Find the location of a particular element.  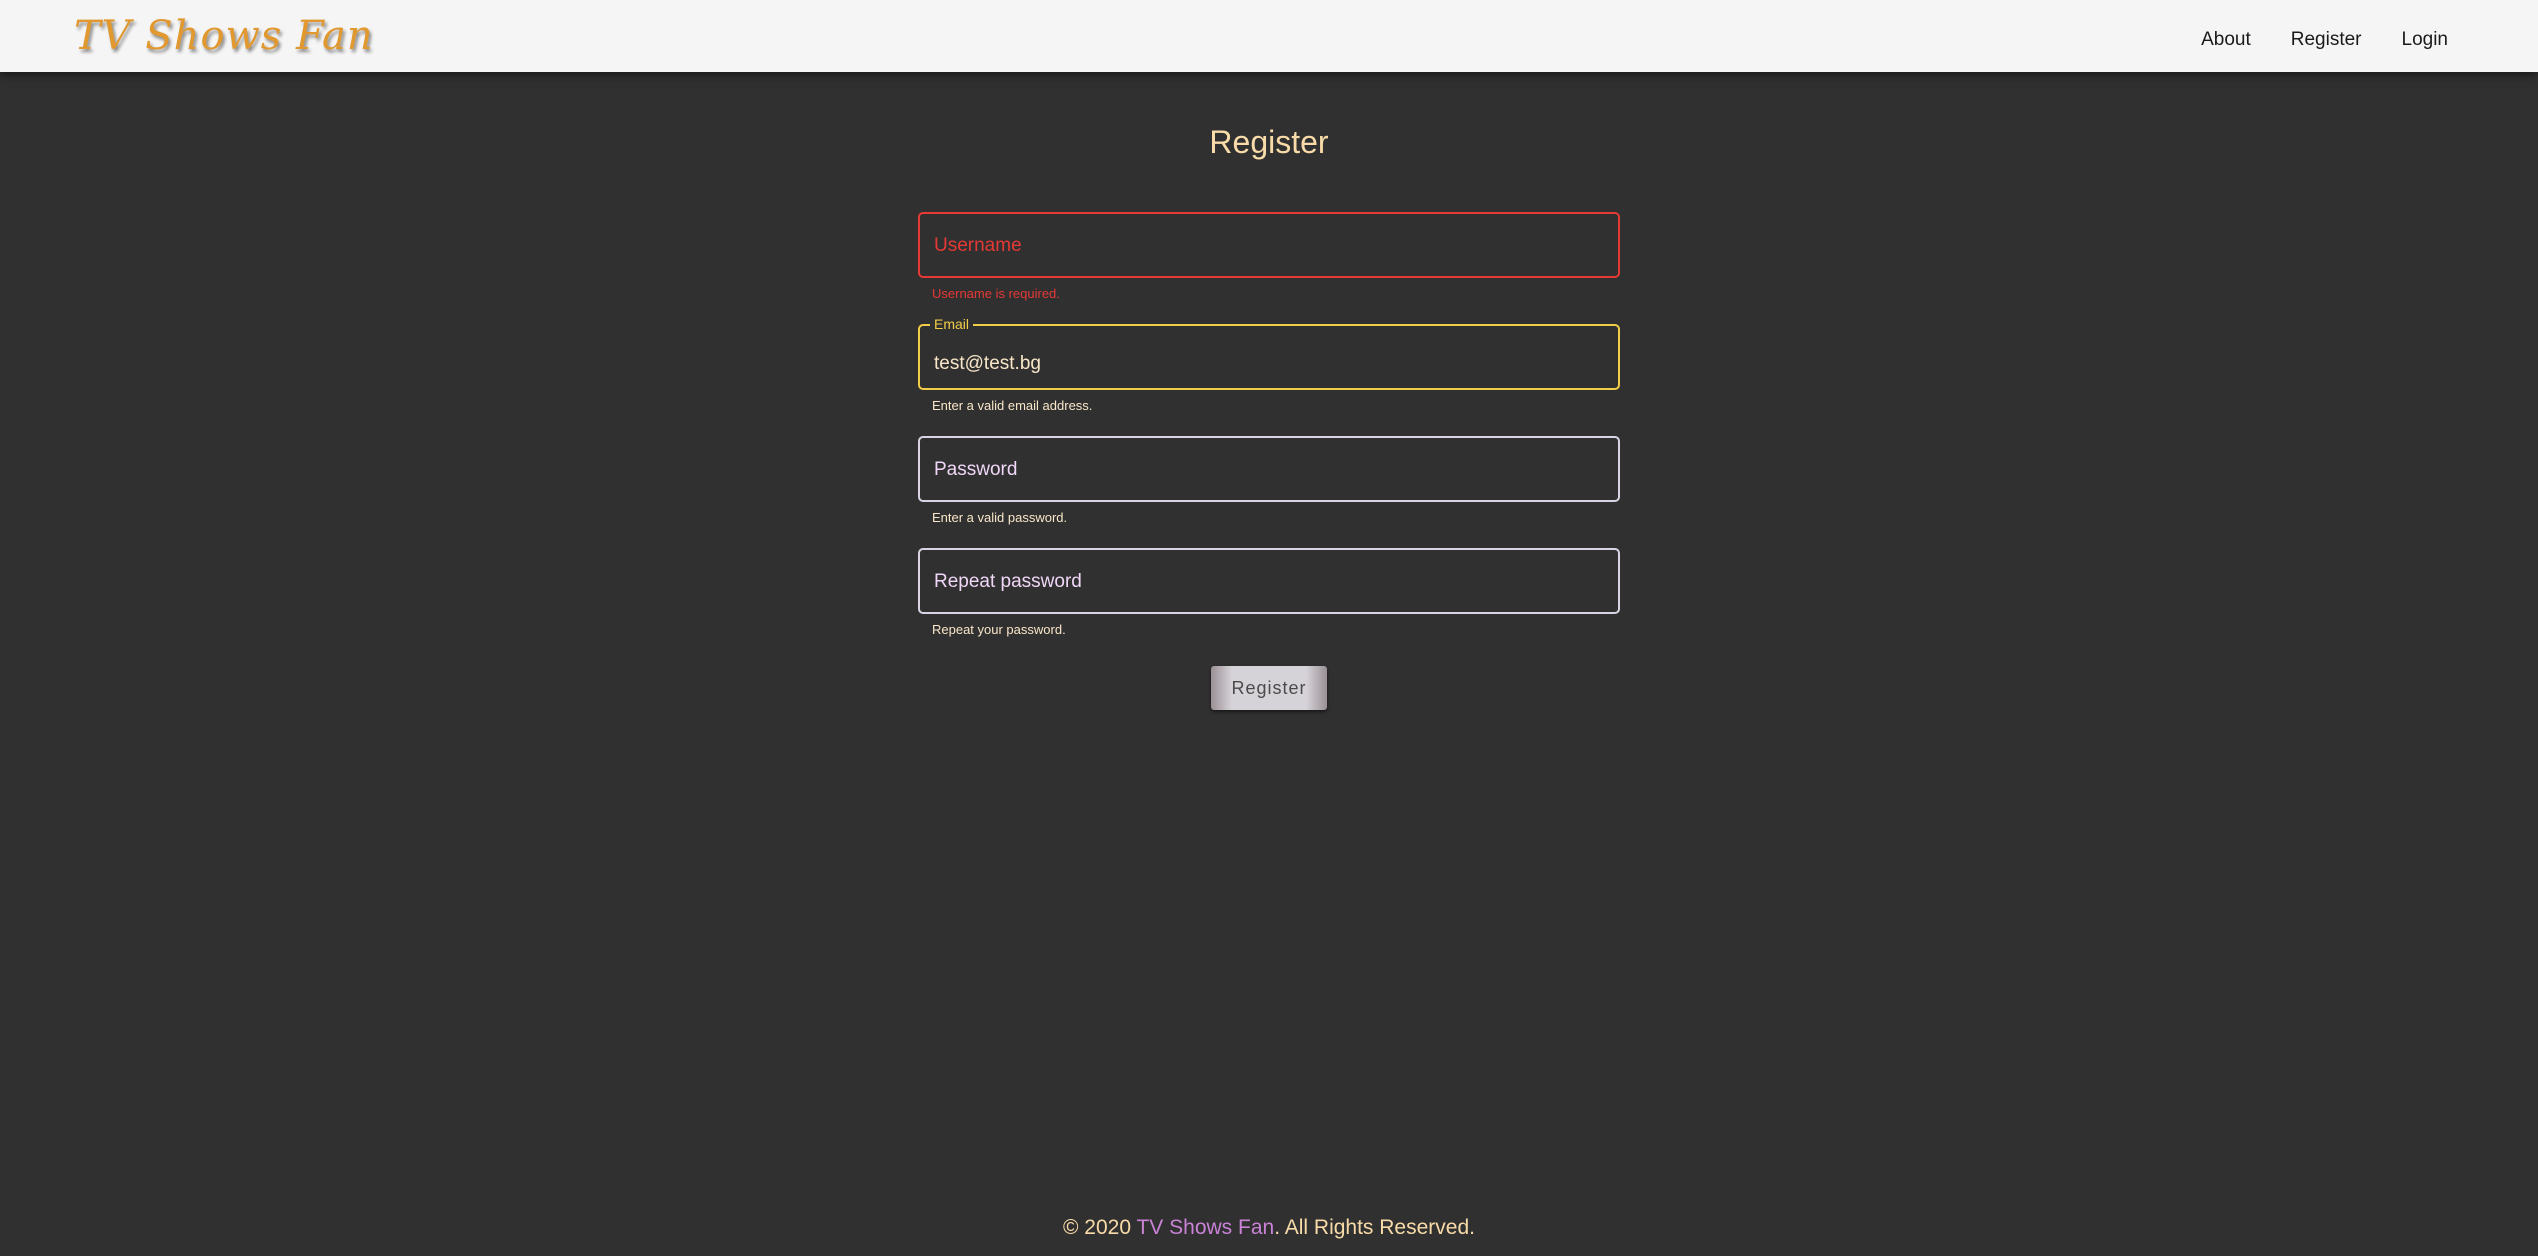

nav-links: About Register Login is located at coordinates (2304, 40).